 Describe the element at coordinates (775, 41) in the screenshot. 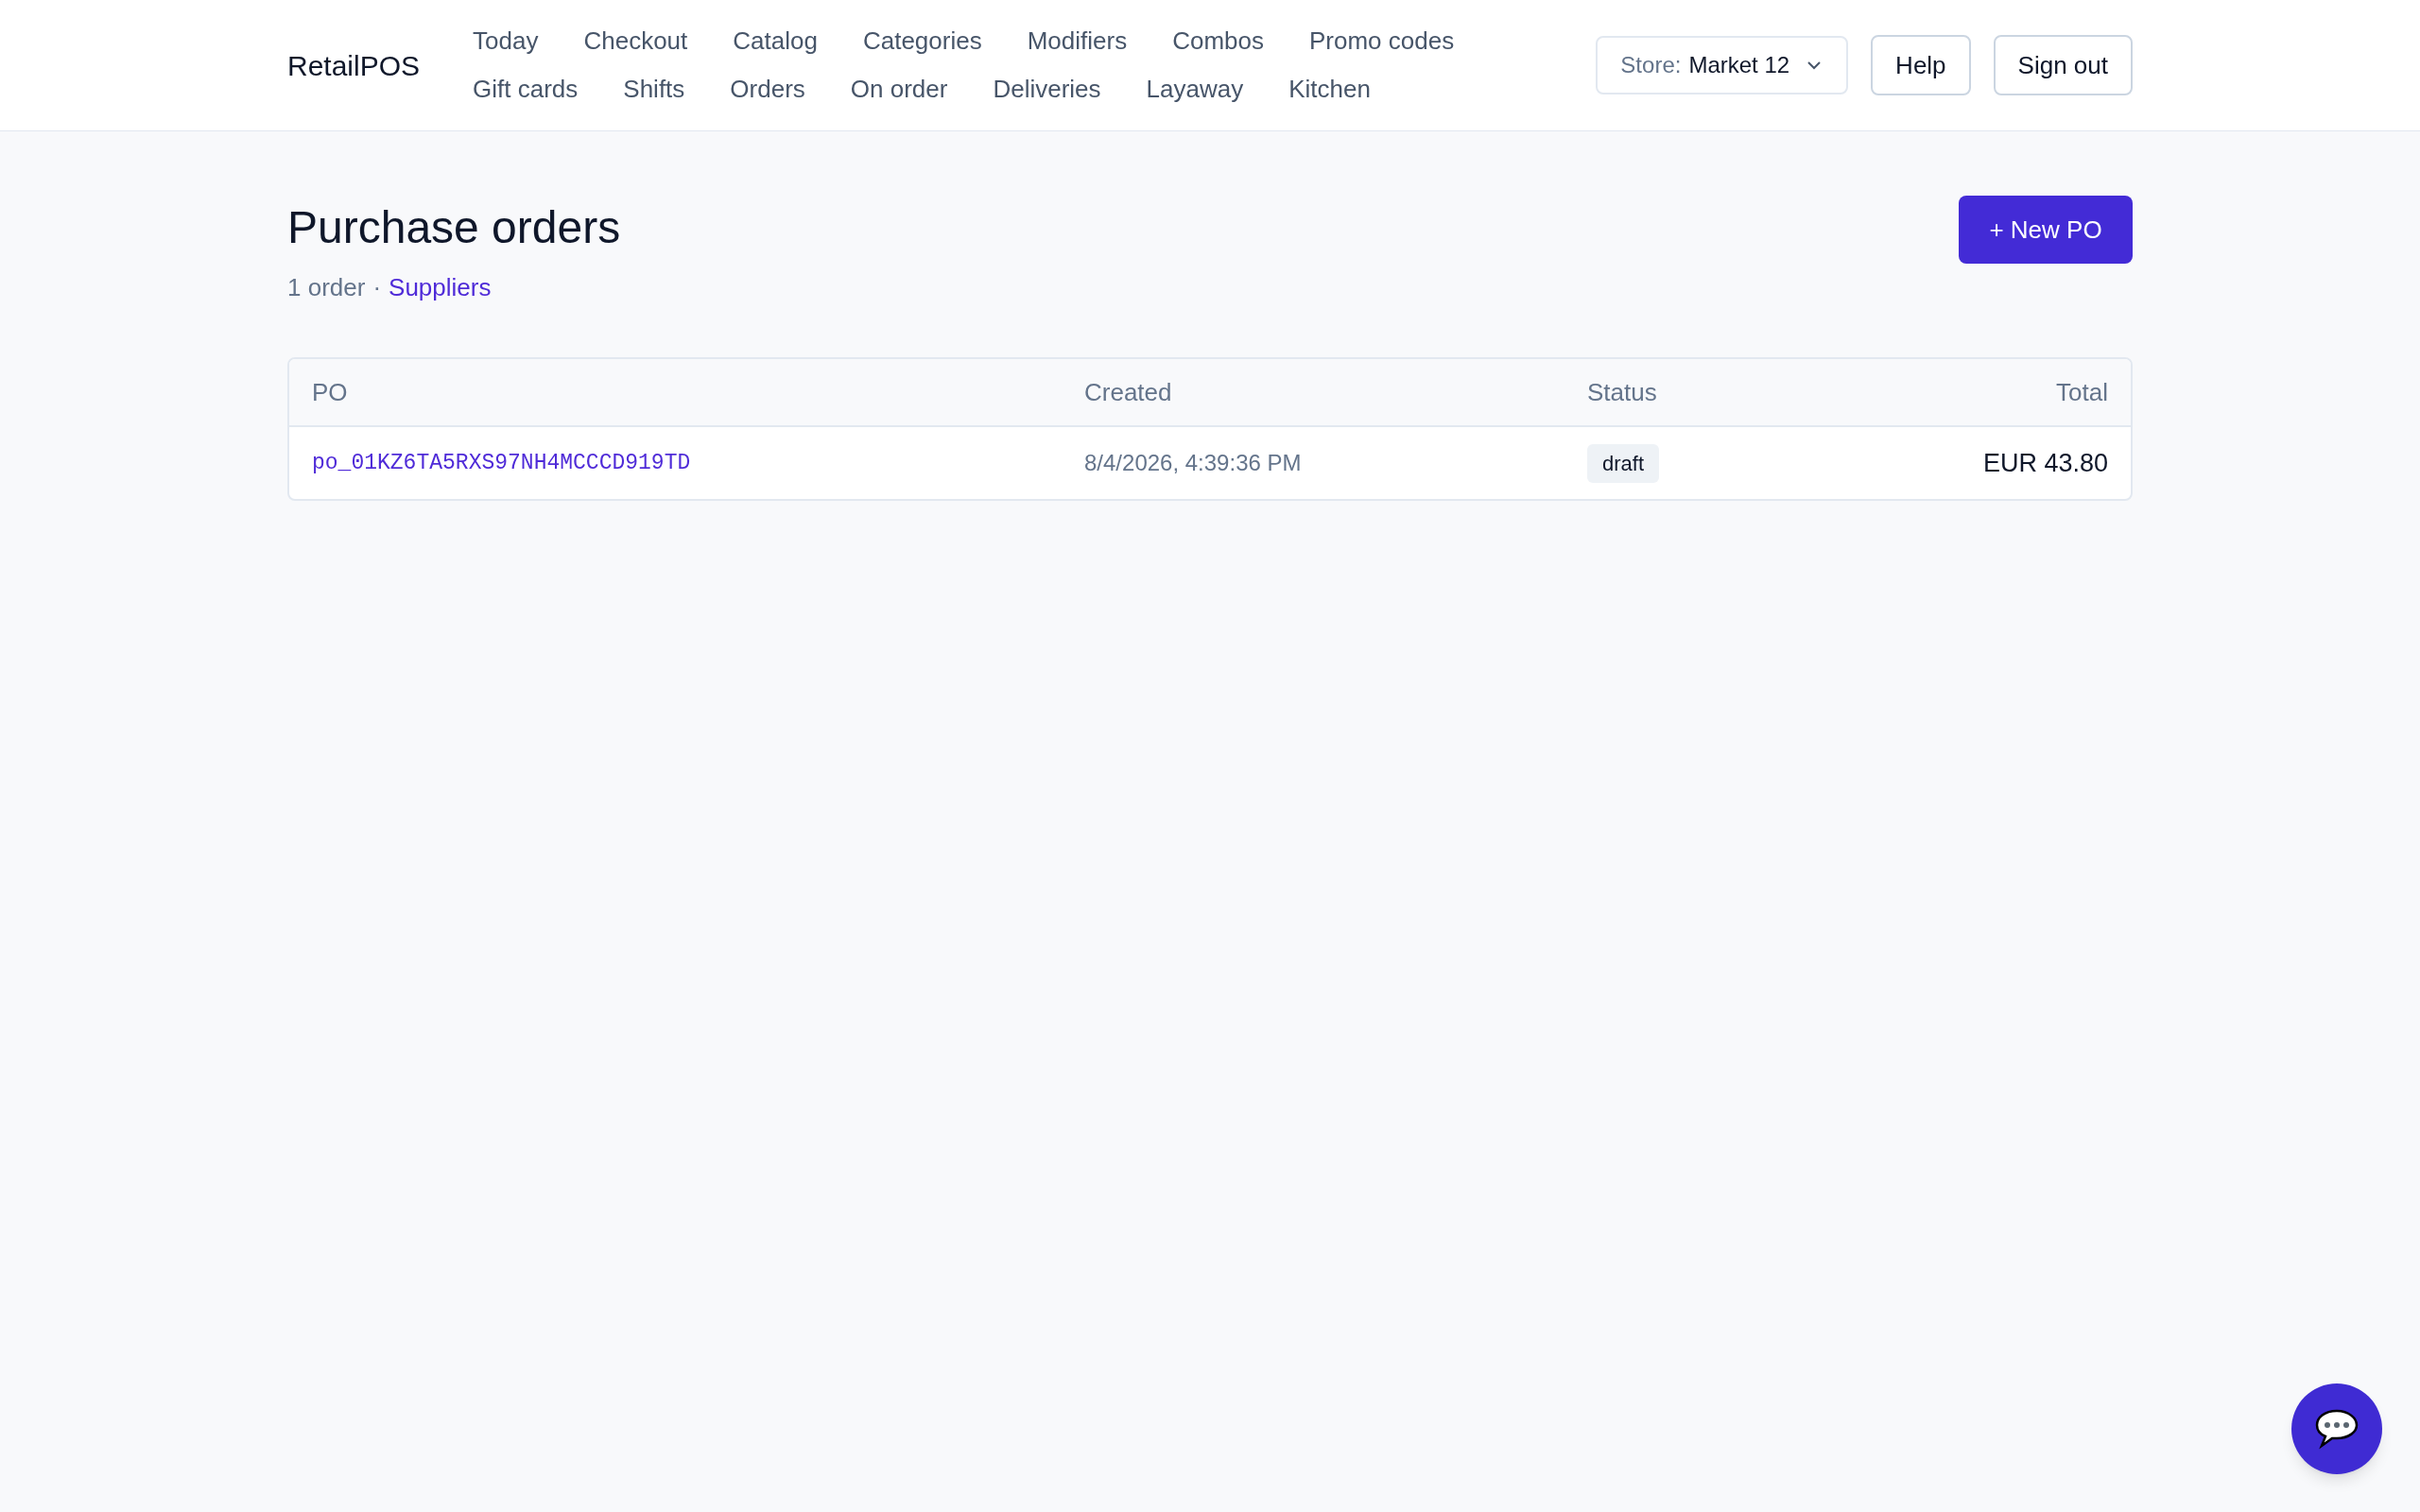

I see `nav-link: Catalog` at that location.